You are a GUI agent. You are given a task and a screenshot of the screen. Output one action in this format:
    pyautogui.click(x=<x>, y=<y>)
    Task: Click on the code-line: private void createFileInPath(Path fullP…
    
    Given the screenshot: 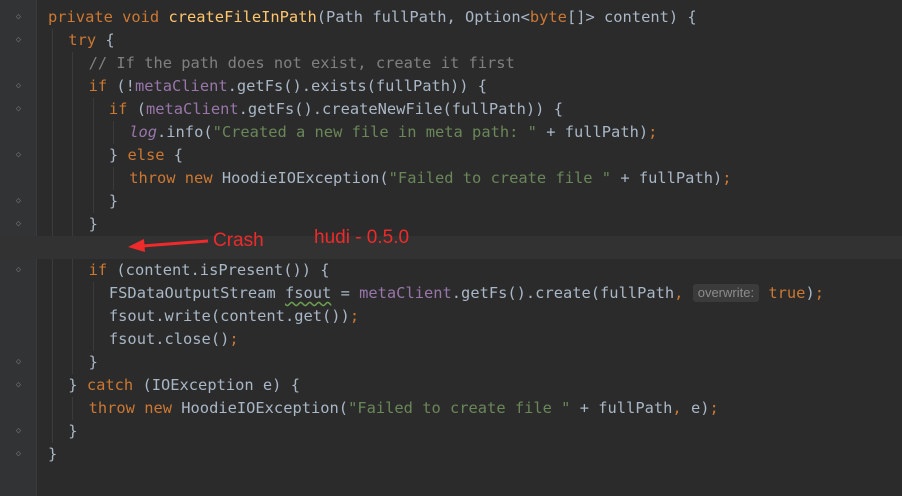 What is the action you would take?
    pyautogui.click(x=451, y=17)
    